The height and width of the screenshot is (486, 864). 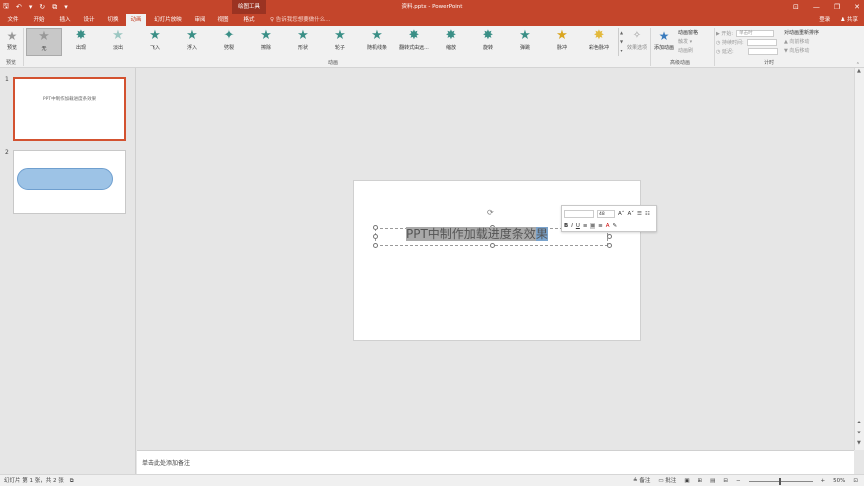 What do you see at coordinates (712, 480) in the screenshot?
I see `reading-view-icon: ▤` at bounding box center [712, 480].